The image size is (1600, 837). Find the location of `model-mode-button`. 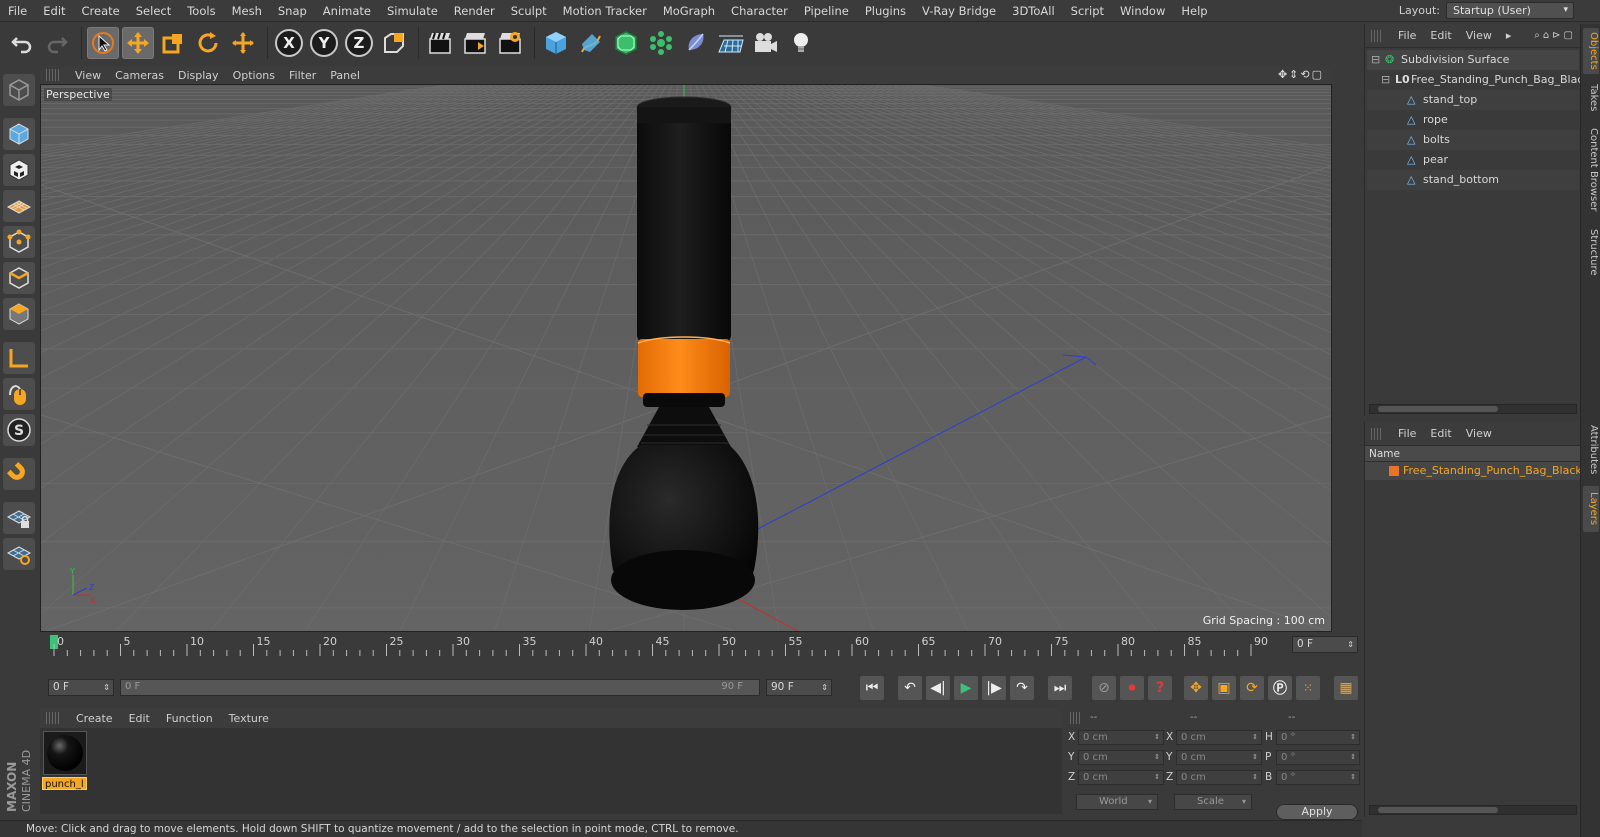

model-mode-button is located at coordinates (19, 134).